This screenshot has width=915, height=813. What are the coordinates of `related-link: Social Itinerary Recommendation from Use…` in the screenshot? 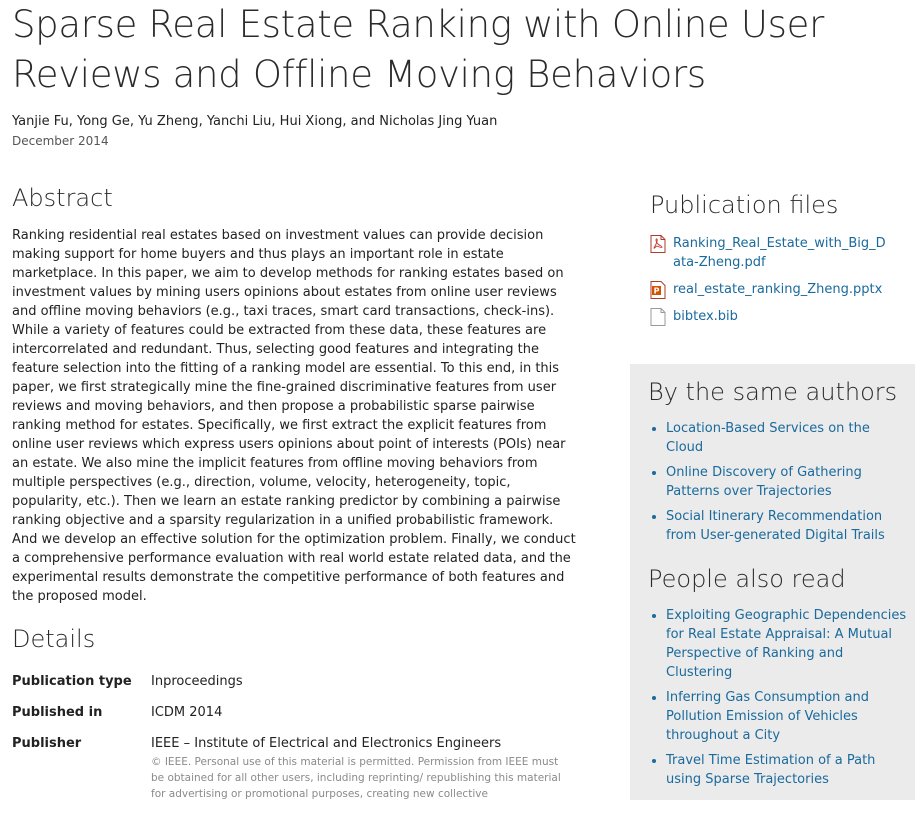 It's located at (775, 526).